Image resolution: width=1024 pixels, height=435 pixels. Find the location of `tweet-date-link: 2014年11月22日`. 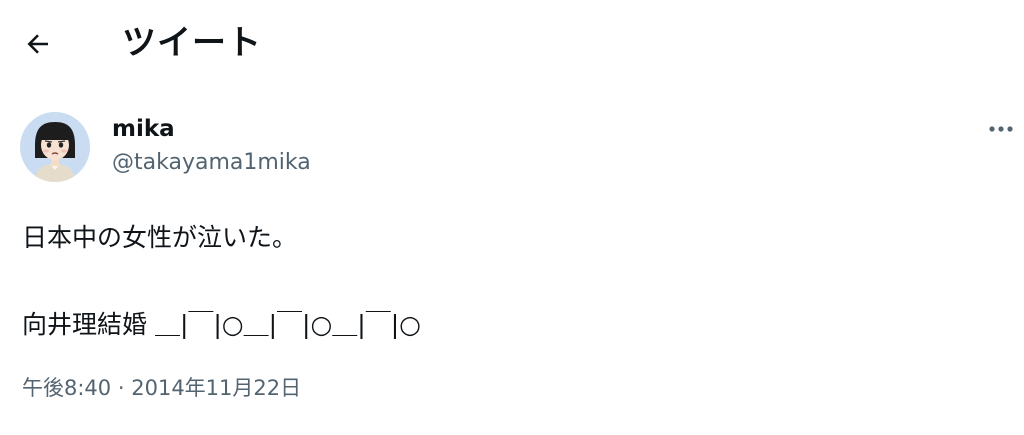

tweet-date-link: 2014年11月22日 is located at coordinates (216, 388).